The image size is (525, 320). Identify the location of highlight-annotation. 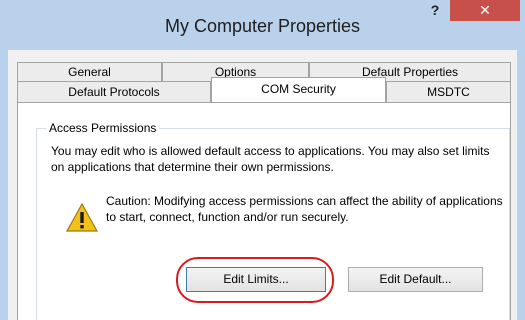
(255, 280).